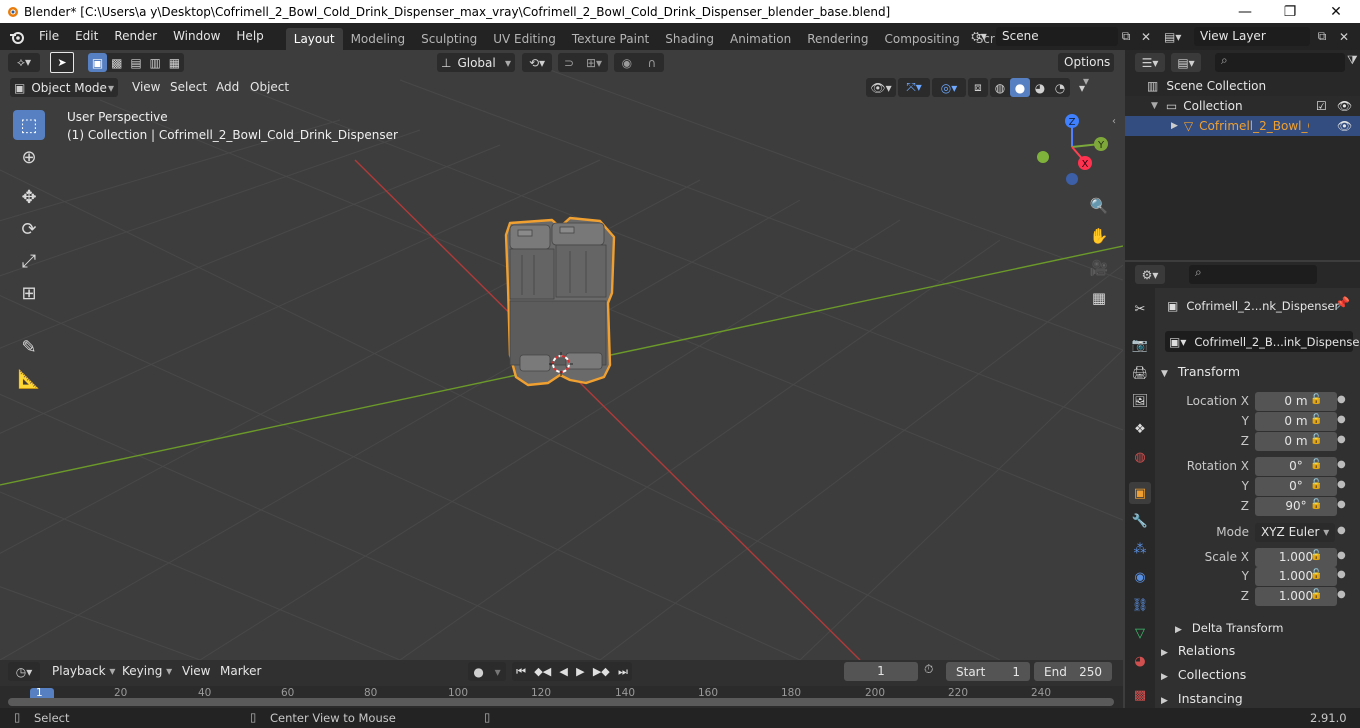 The height and width of the screenshot is (728, 1360). What do you see at coordinates (988, 671) in the screenshot?
I see `start-frame-field: Start 1` at bounding box center [988, 671].